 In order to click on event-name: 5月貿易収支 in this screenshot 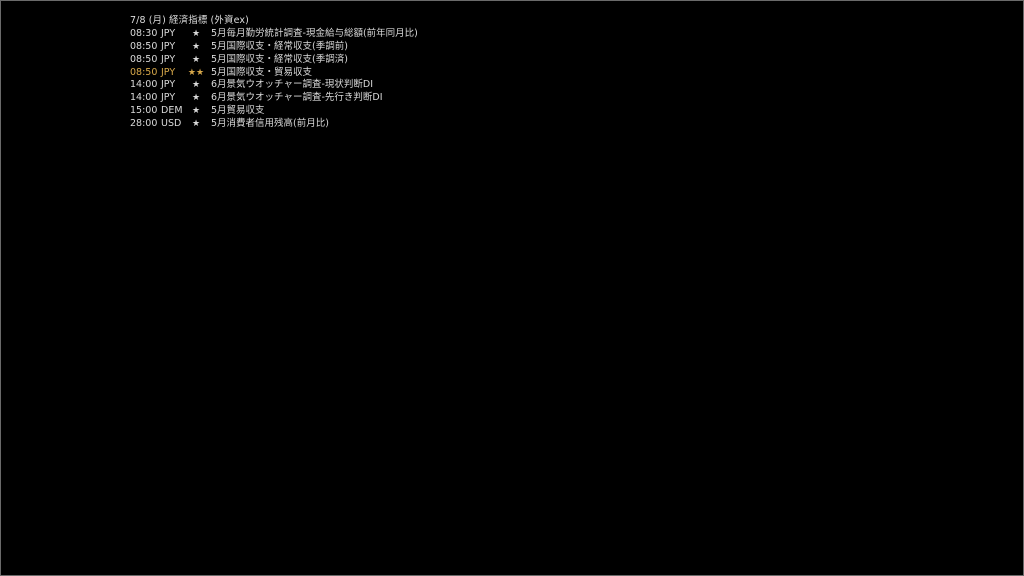, I will do `click(238, 111)`.